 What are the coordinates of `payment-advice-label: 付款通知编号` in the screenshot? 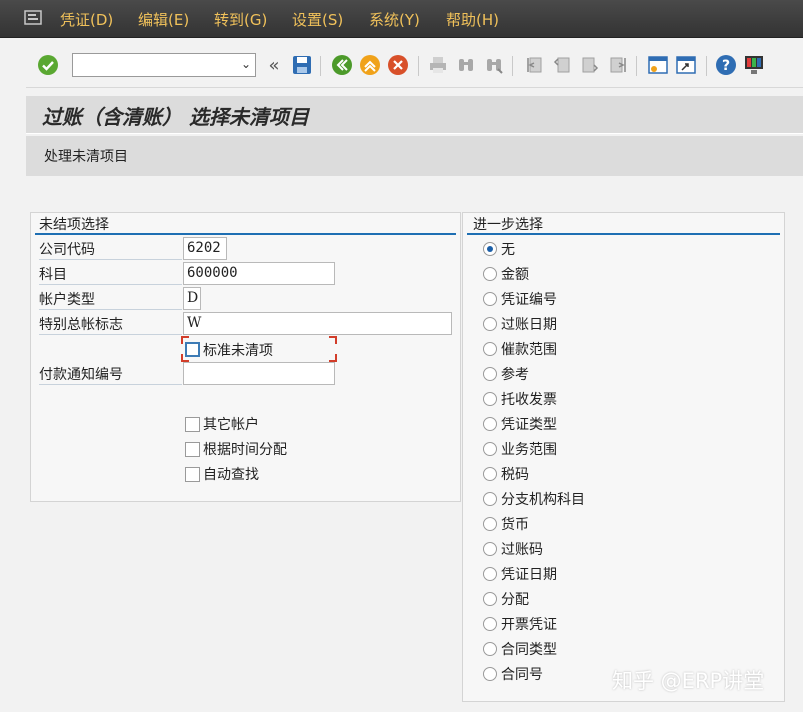 It's located at (110, 373).